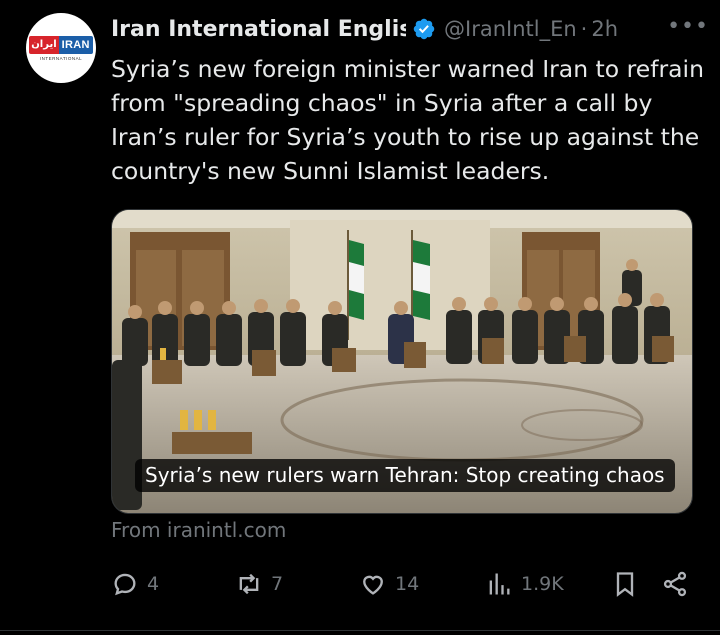 This screenshot has width=720, height=635. I want to click on bookmark-icon, so click(625, 584).